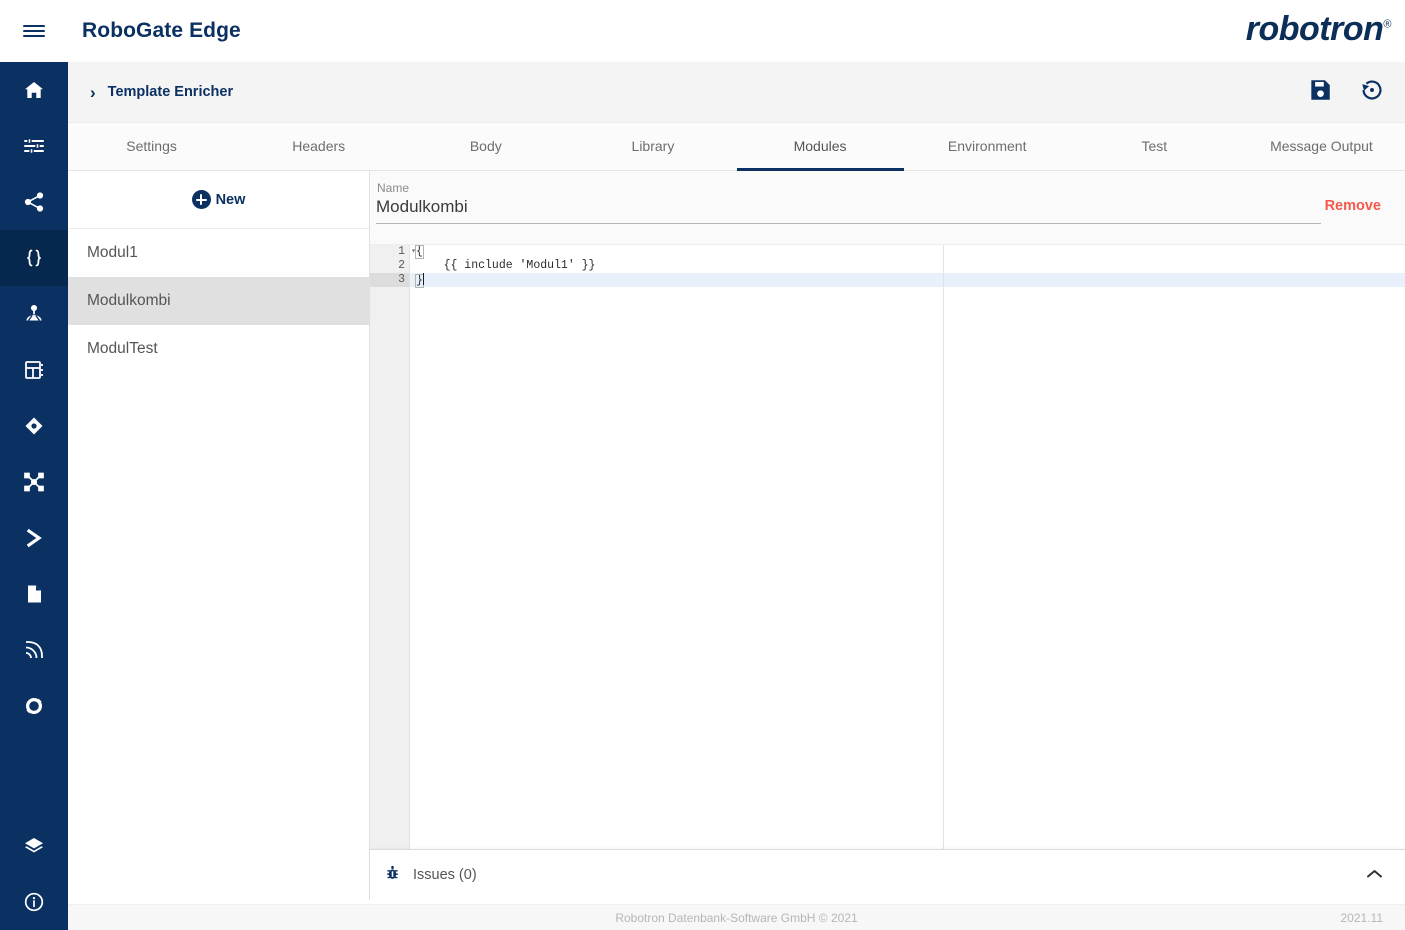  I want to click on tab-environment: Environment, so click(987, 147).